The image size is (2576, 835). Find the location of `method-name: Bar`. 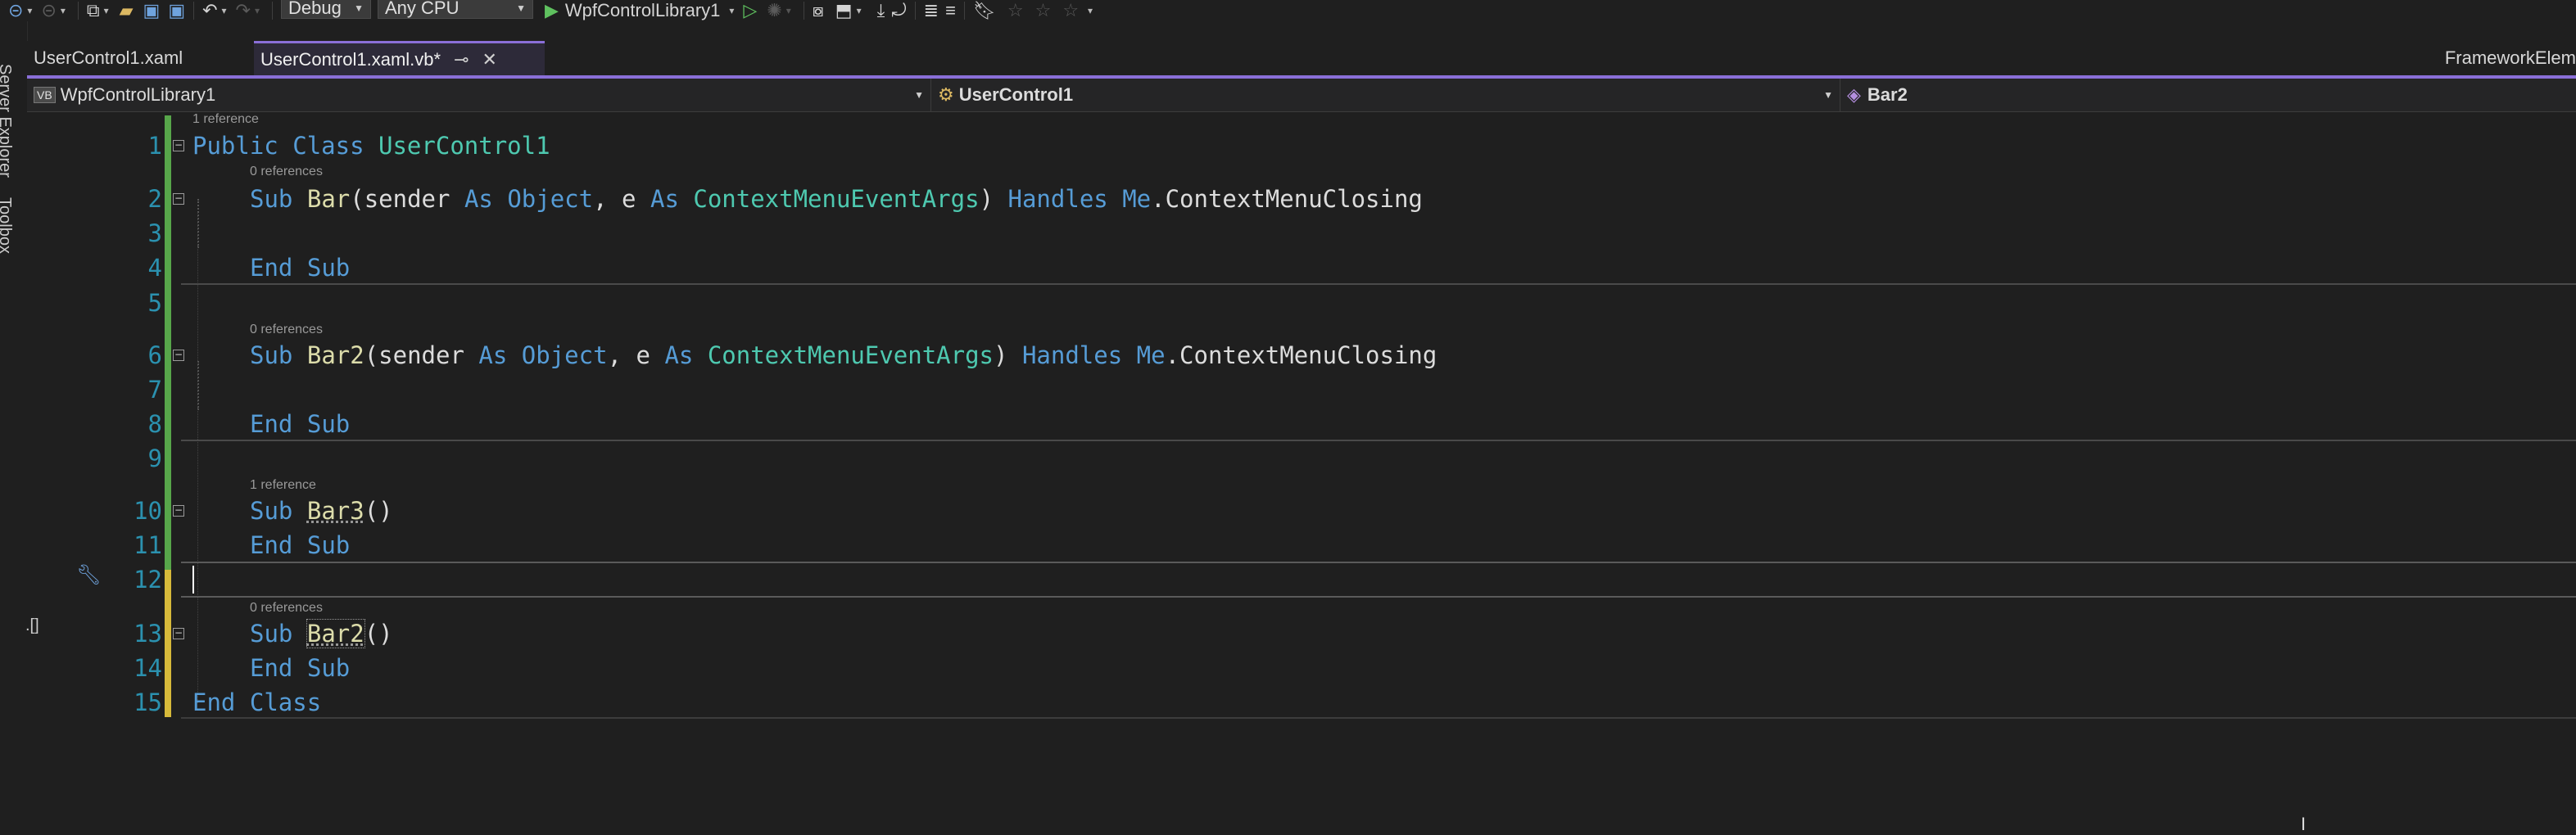

method-name: Bar is located at coordinates (328, 199).